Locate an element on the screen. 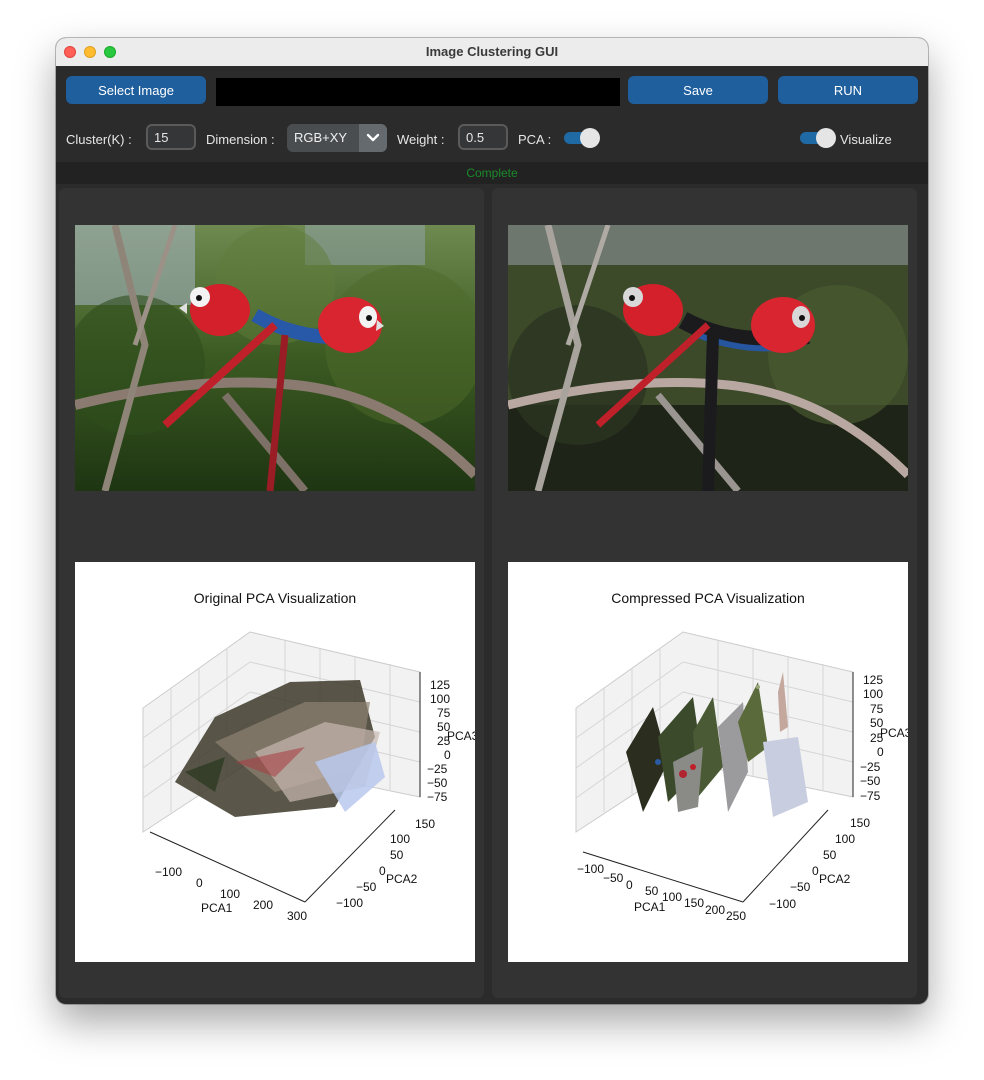  dimension-dropdown-arrow is located at coordinates (373, 138).